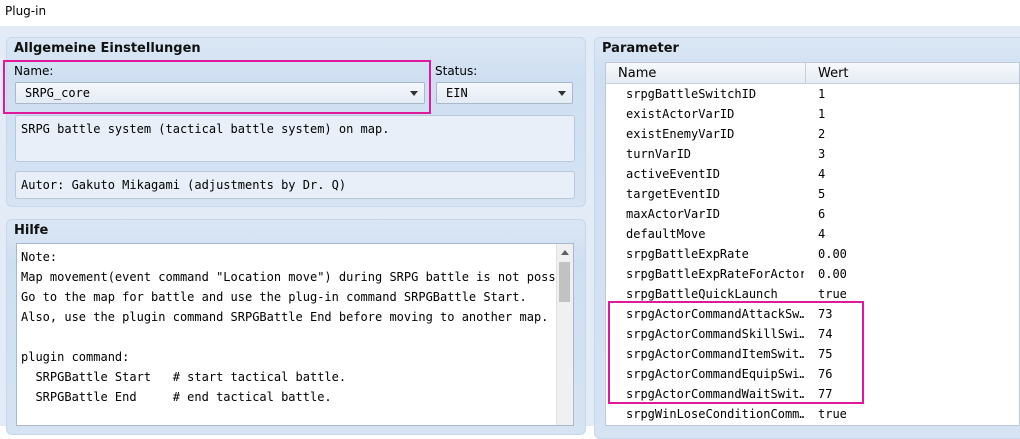  I want to click on table-row: srpgActorCommandSkillSwi… 74, so click(812, 334).